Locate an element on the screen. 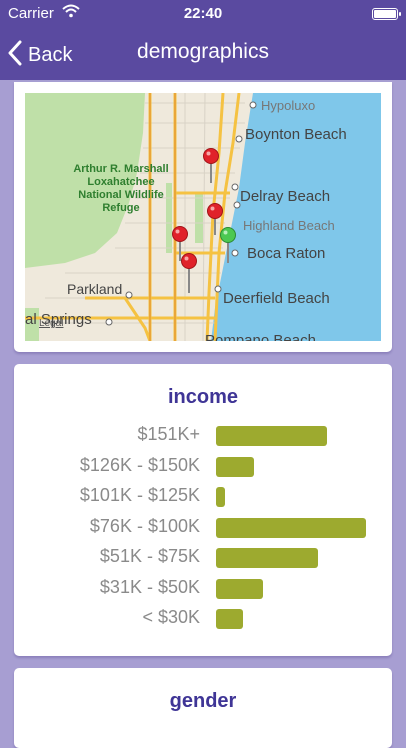  map-place-boynton: Boynton Beach is located at coordinates (296, 134).